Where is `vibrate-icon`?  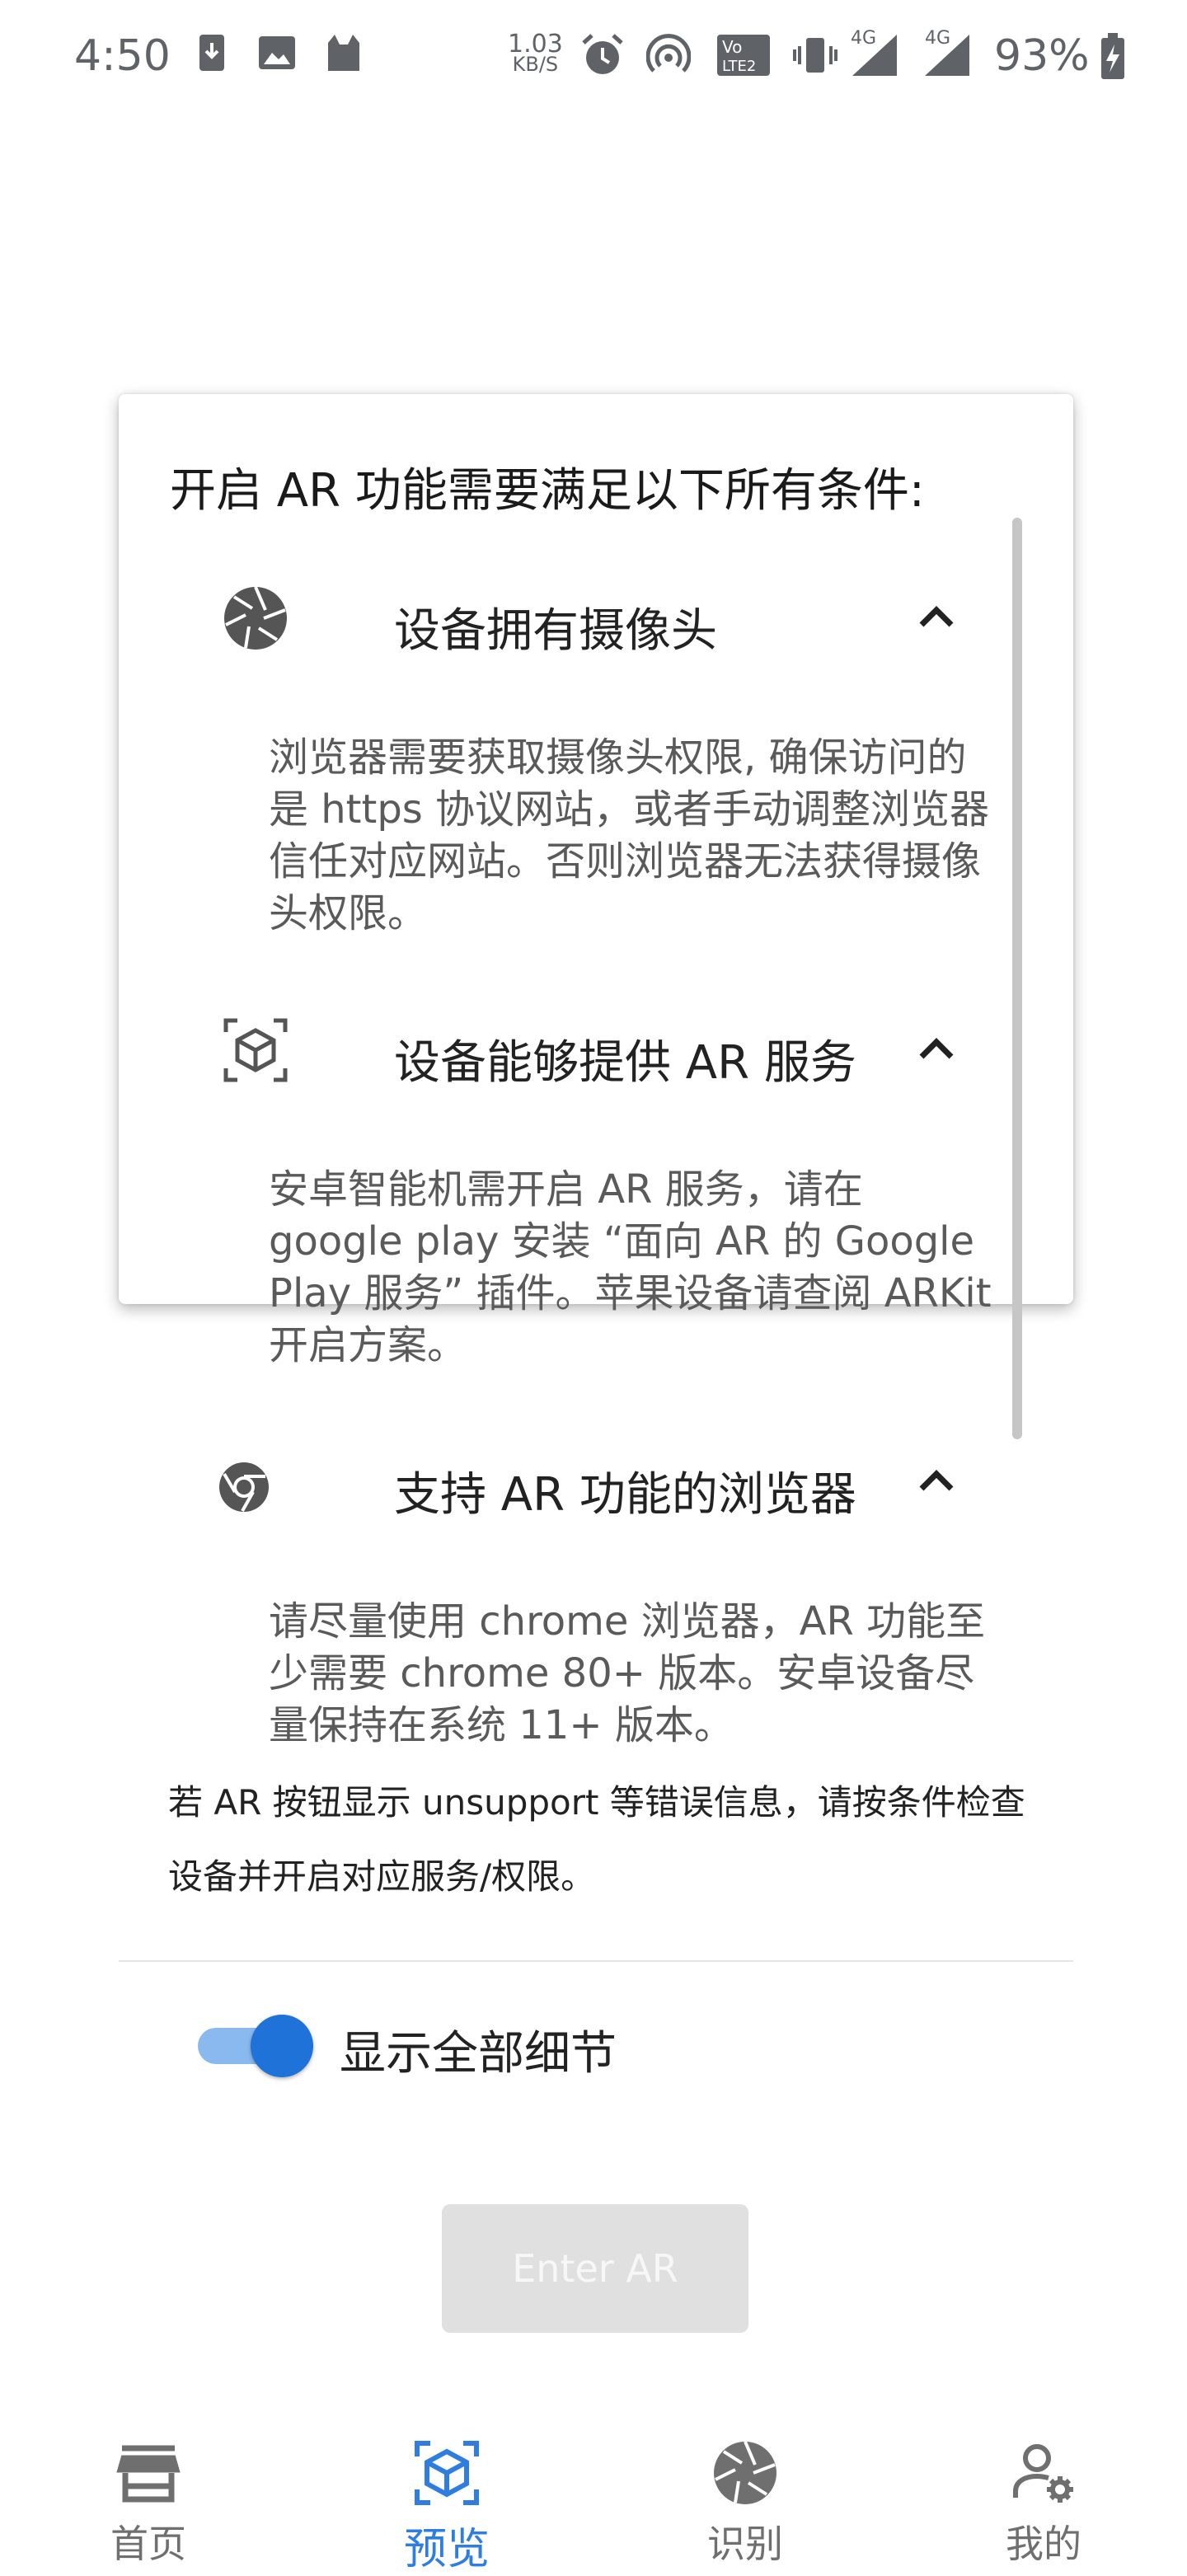
vibrate-icon is located at coordinates (815, 56).